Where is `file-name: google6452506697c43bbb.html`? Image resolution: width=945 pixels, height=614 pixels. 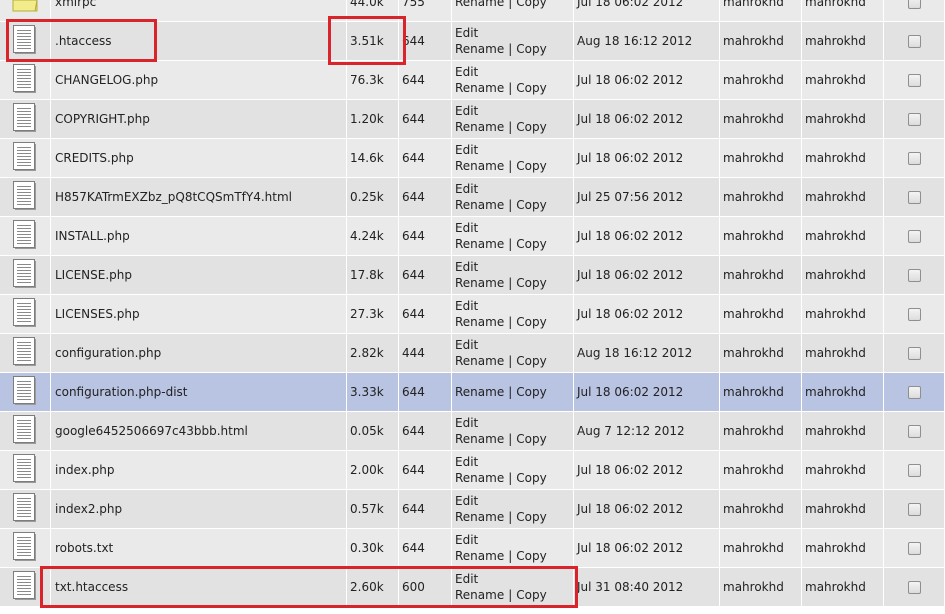
file-name: google6452506697c43bbb.html is located at coordinates (199, 431).